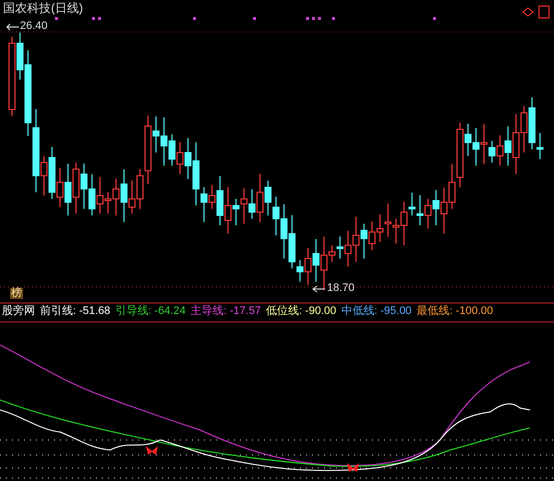  I want to click on indicator-name: 股旁网, so click(18, 311).